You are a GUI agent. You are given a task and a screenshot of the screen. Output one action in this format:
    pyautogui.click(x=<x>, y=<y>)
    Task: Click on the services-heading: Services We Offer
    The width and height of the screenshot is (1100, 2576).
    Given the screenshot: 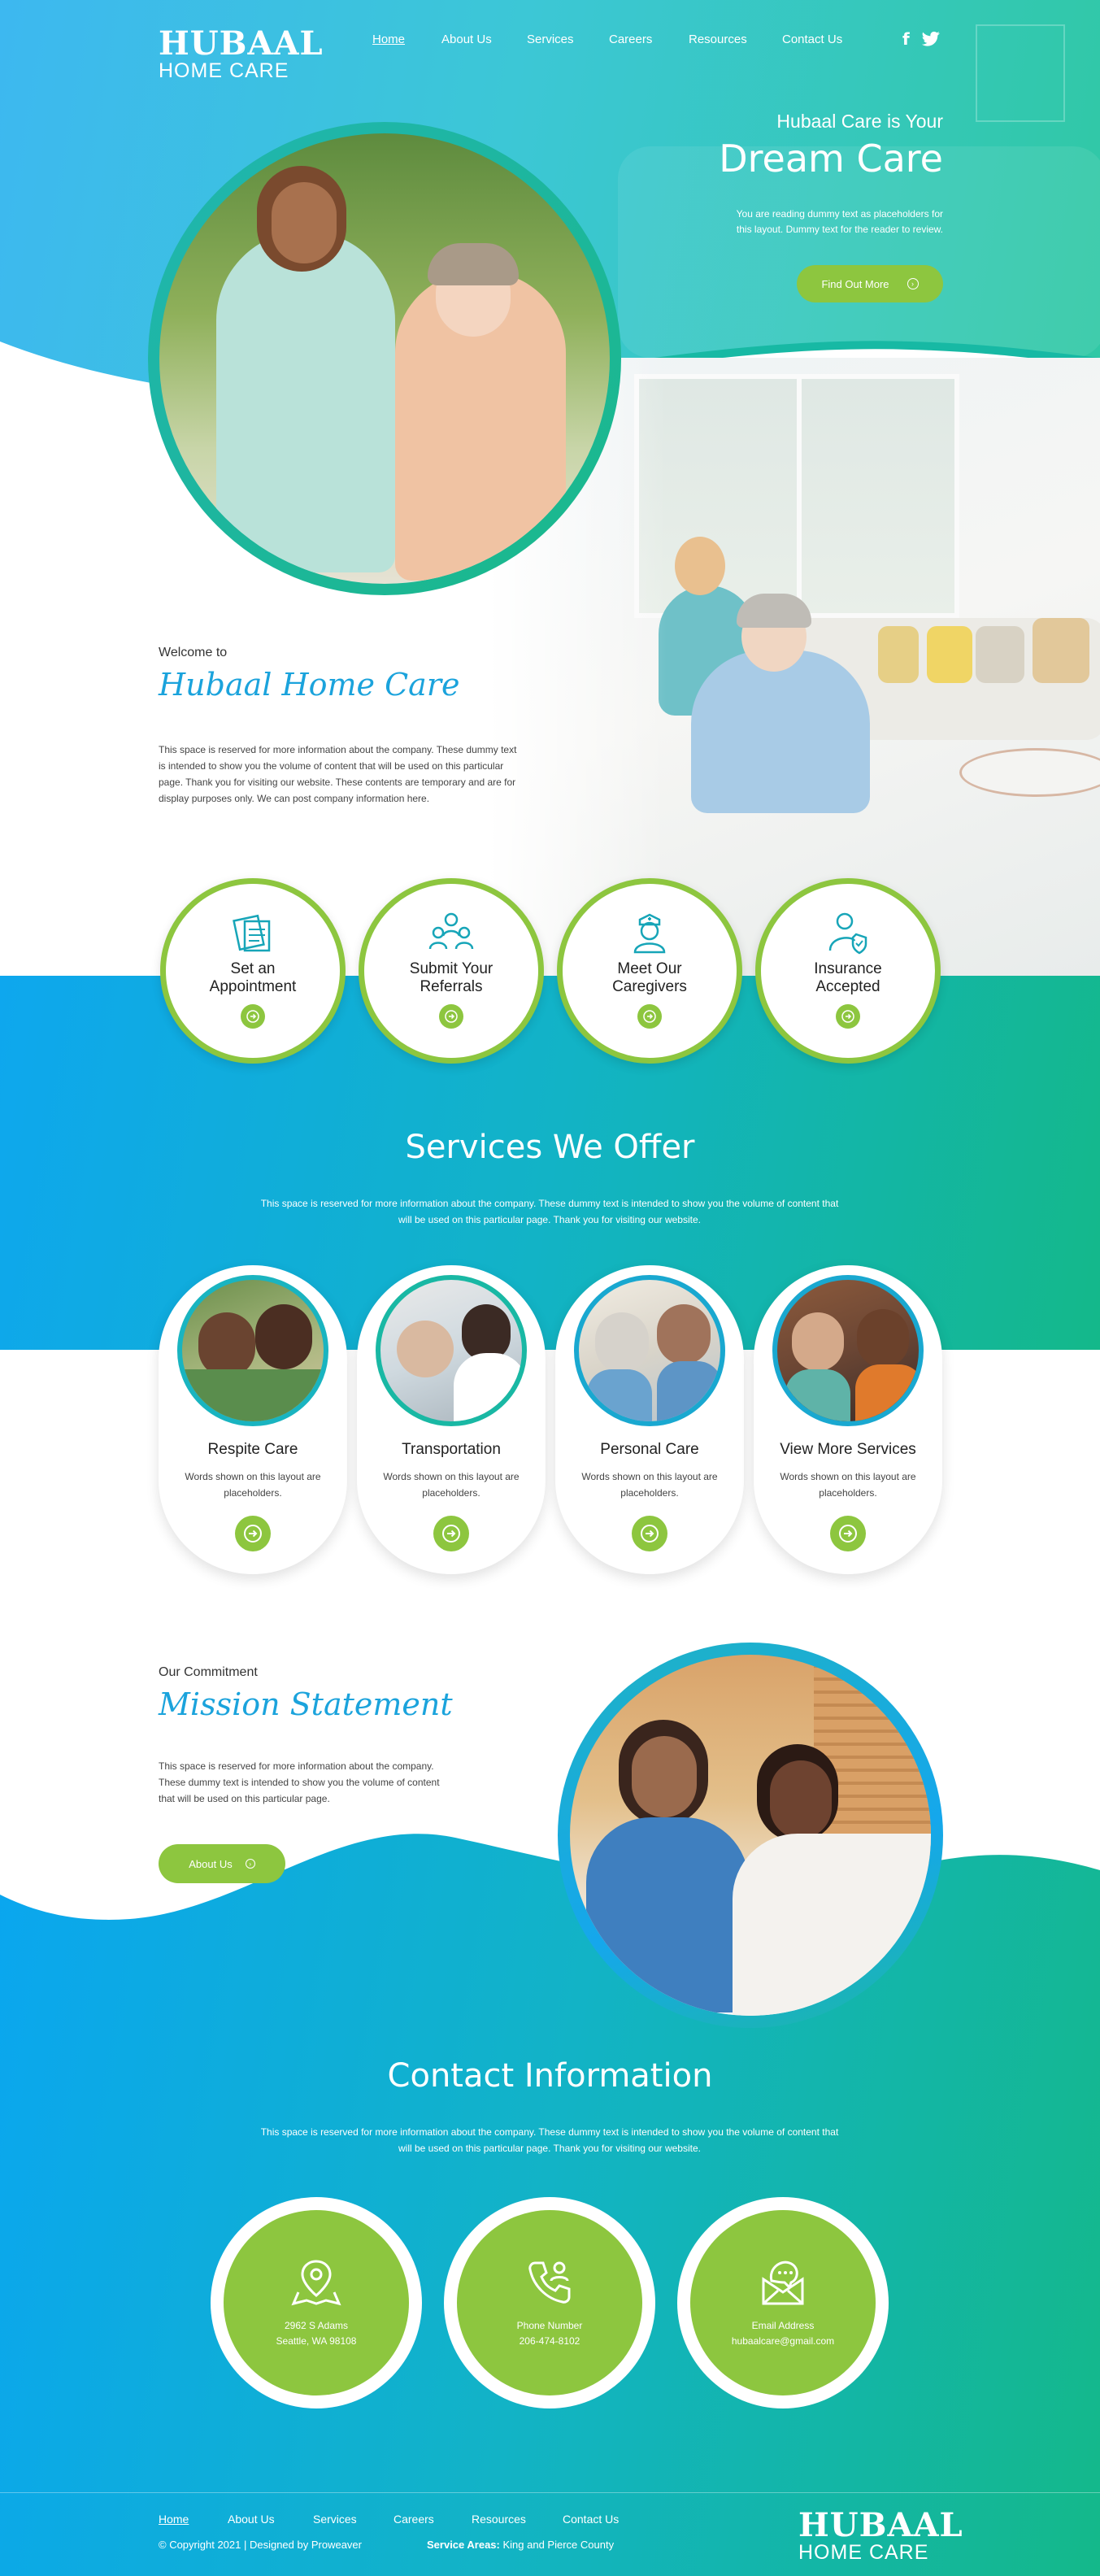 What is the action you would take?
    pyautogui.click(x=550, y=1148)
    